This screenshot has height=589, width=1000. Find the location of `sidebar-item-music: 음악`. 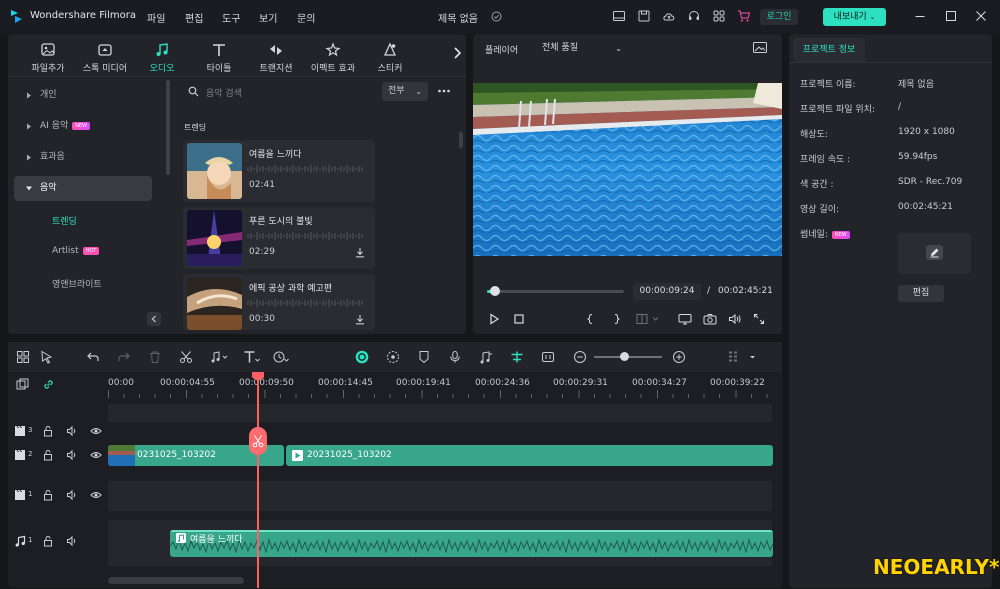

sidebar-item-music: 음악 is located at coordinates (83, 188).